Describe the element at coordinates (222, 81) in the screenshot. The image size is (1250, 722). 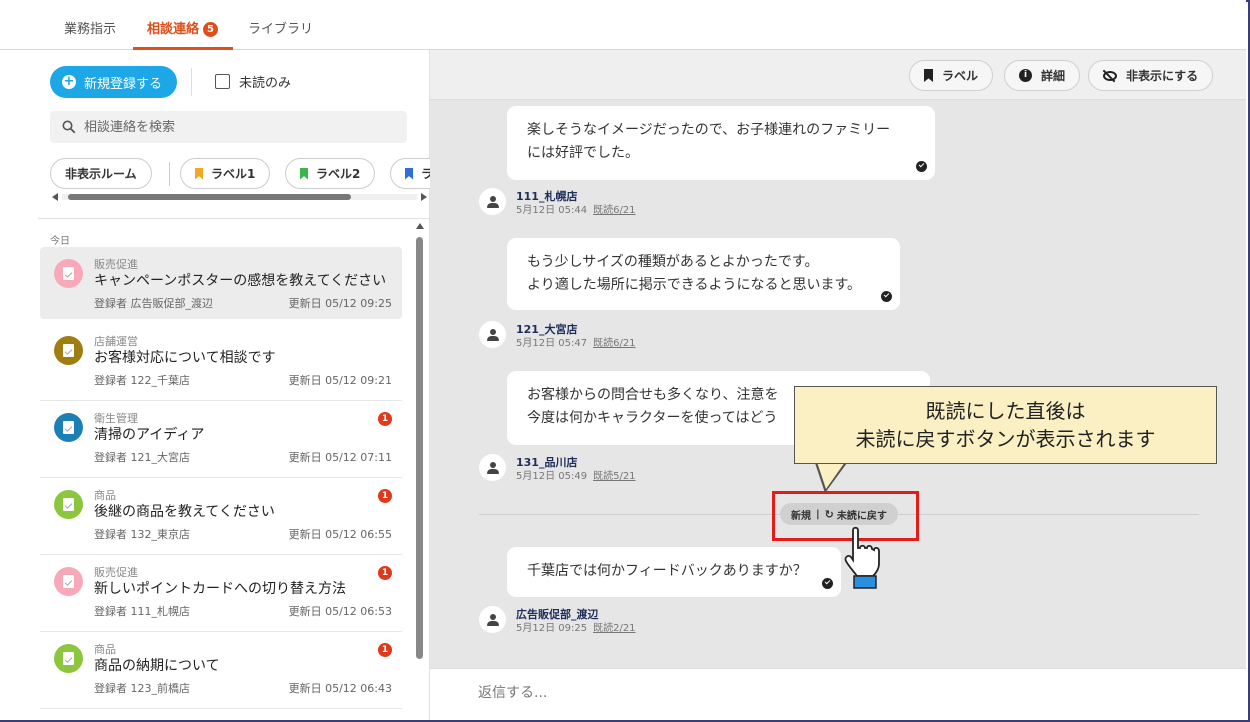
I see `checkbox-box` at that location.